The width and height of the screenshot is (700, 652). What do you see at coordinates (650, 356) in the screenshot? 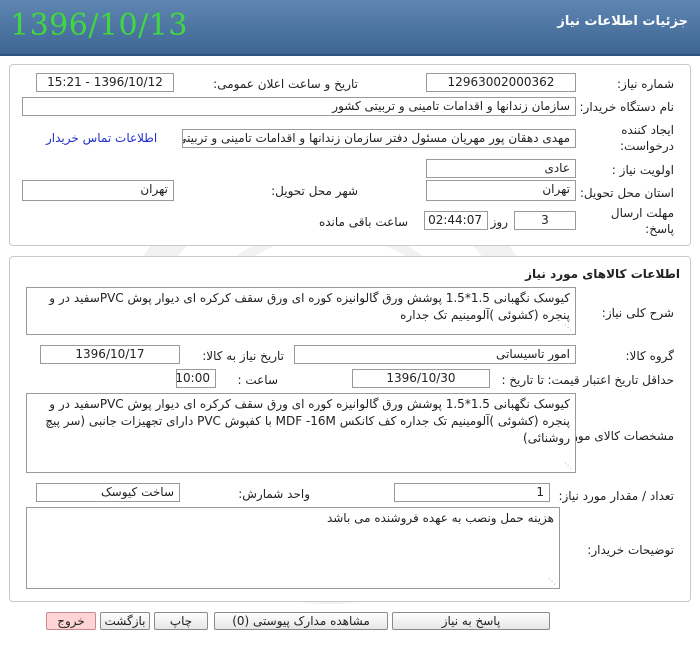
I see `group-label: گروه کالا:` at bounding box center [650, 356].